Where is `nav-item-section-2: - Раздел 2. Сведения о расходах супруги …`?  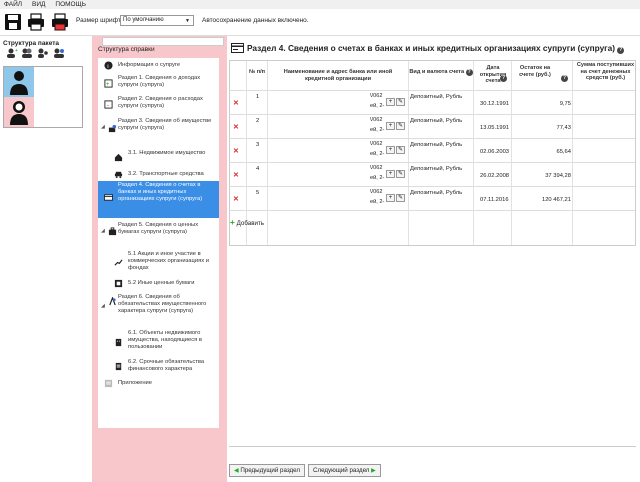 nav-item-section-2: - Раздел 2. Сведения о расходах супруги … is located at coordinates (158, 105).